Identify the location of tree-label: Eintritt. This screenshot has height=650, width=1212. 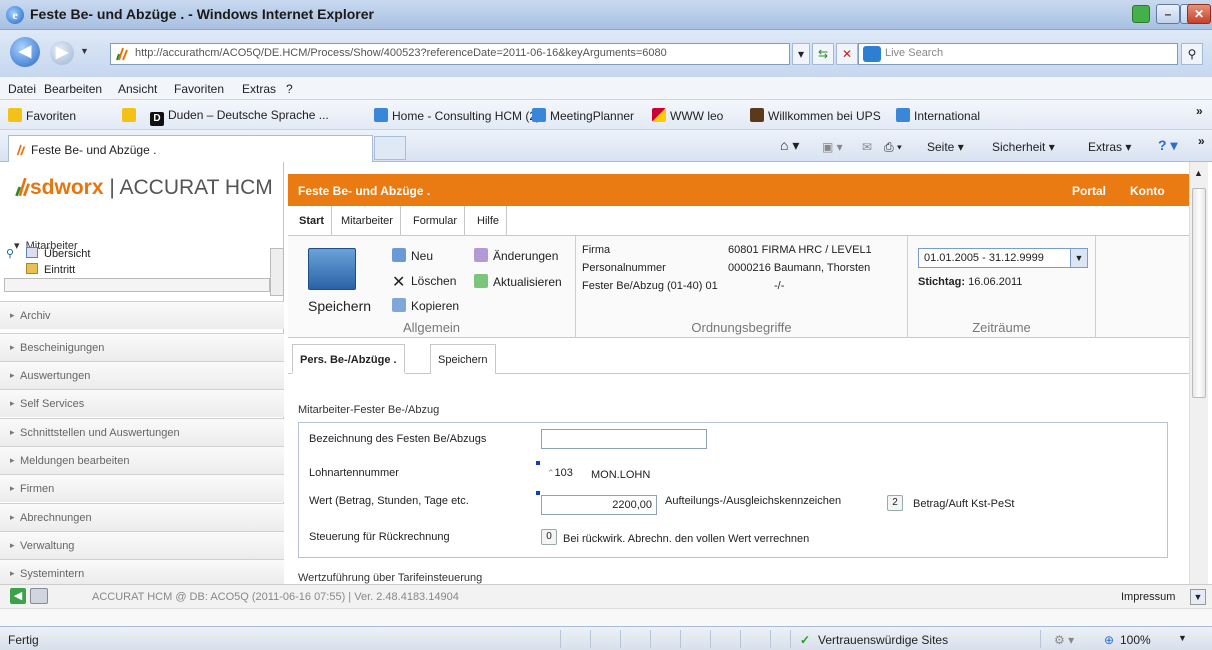
(60, 270).